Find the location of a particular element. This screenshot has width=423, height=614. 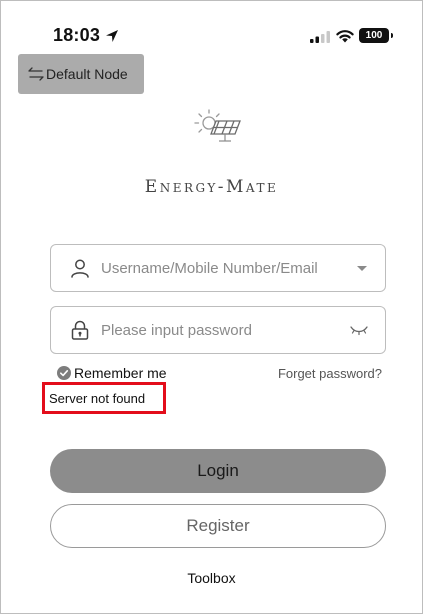

brand-name: Energy-Mate is located at coordinates (211, 187).